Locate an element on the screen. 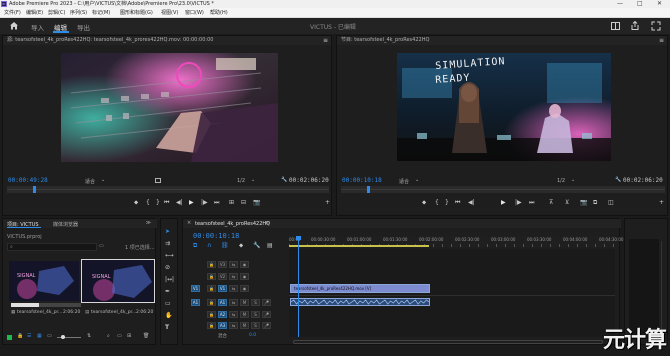  timeline-playhead is located at coordinates (298, 286).